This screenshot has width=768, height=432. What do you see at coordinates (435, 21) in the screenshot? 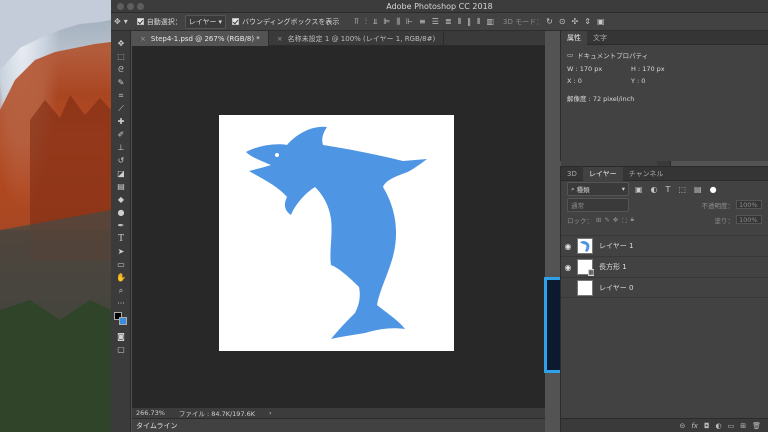
I see `distribute-middle-icon: ☰` at bounding box center [435, 21].